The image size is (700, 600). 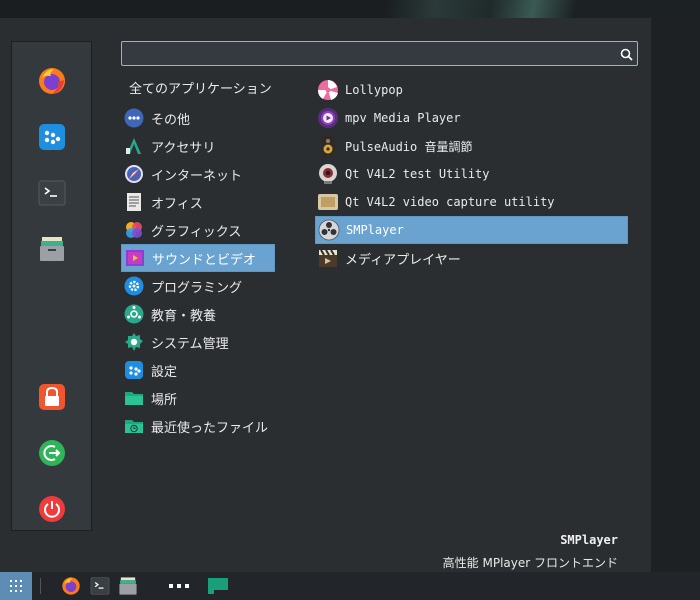 What do you see at coordinates (328, 90) in the screenshot?
I see `lollypop-icon` at bounding box center [328, 90].